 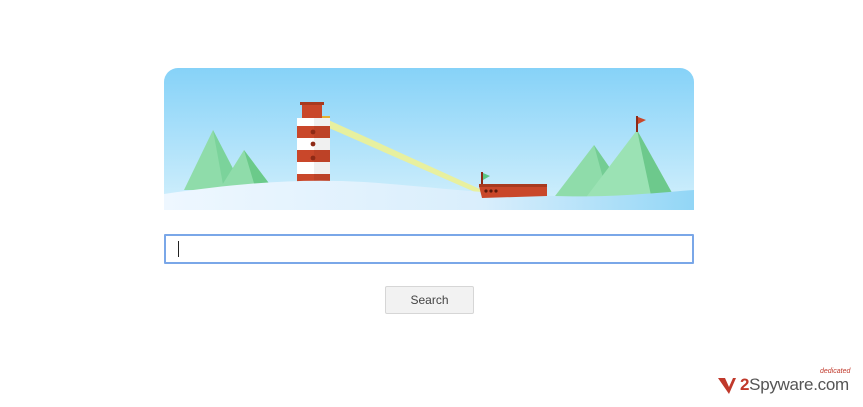 What do you see at coordinates (781, 384) in the screenshot?
I see `watermark-name: Spyware` at bounding box center [781, 384].